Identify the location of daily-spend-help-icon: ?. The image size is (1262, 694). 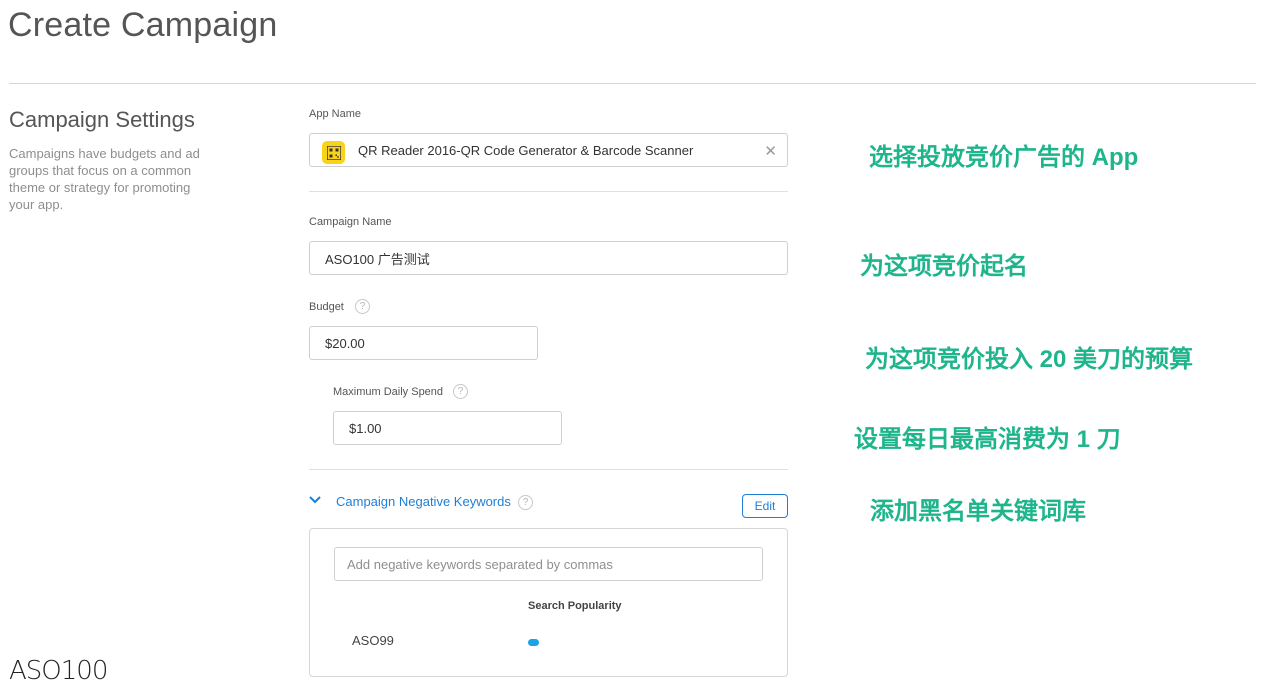
(460, 391).